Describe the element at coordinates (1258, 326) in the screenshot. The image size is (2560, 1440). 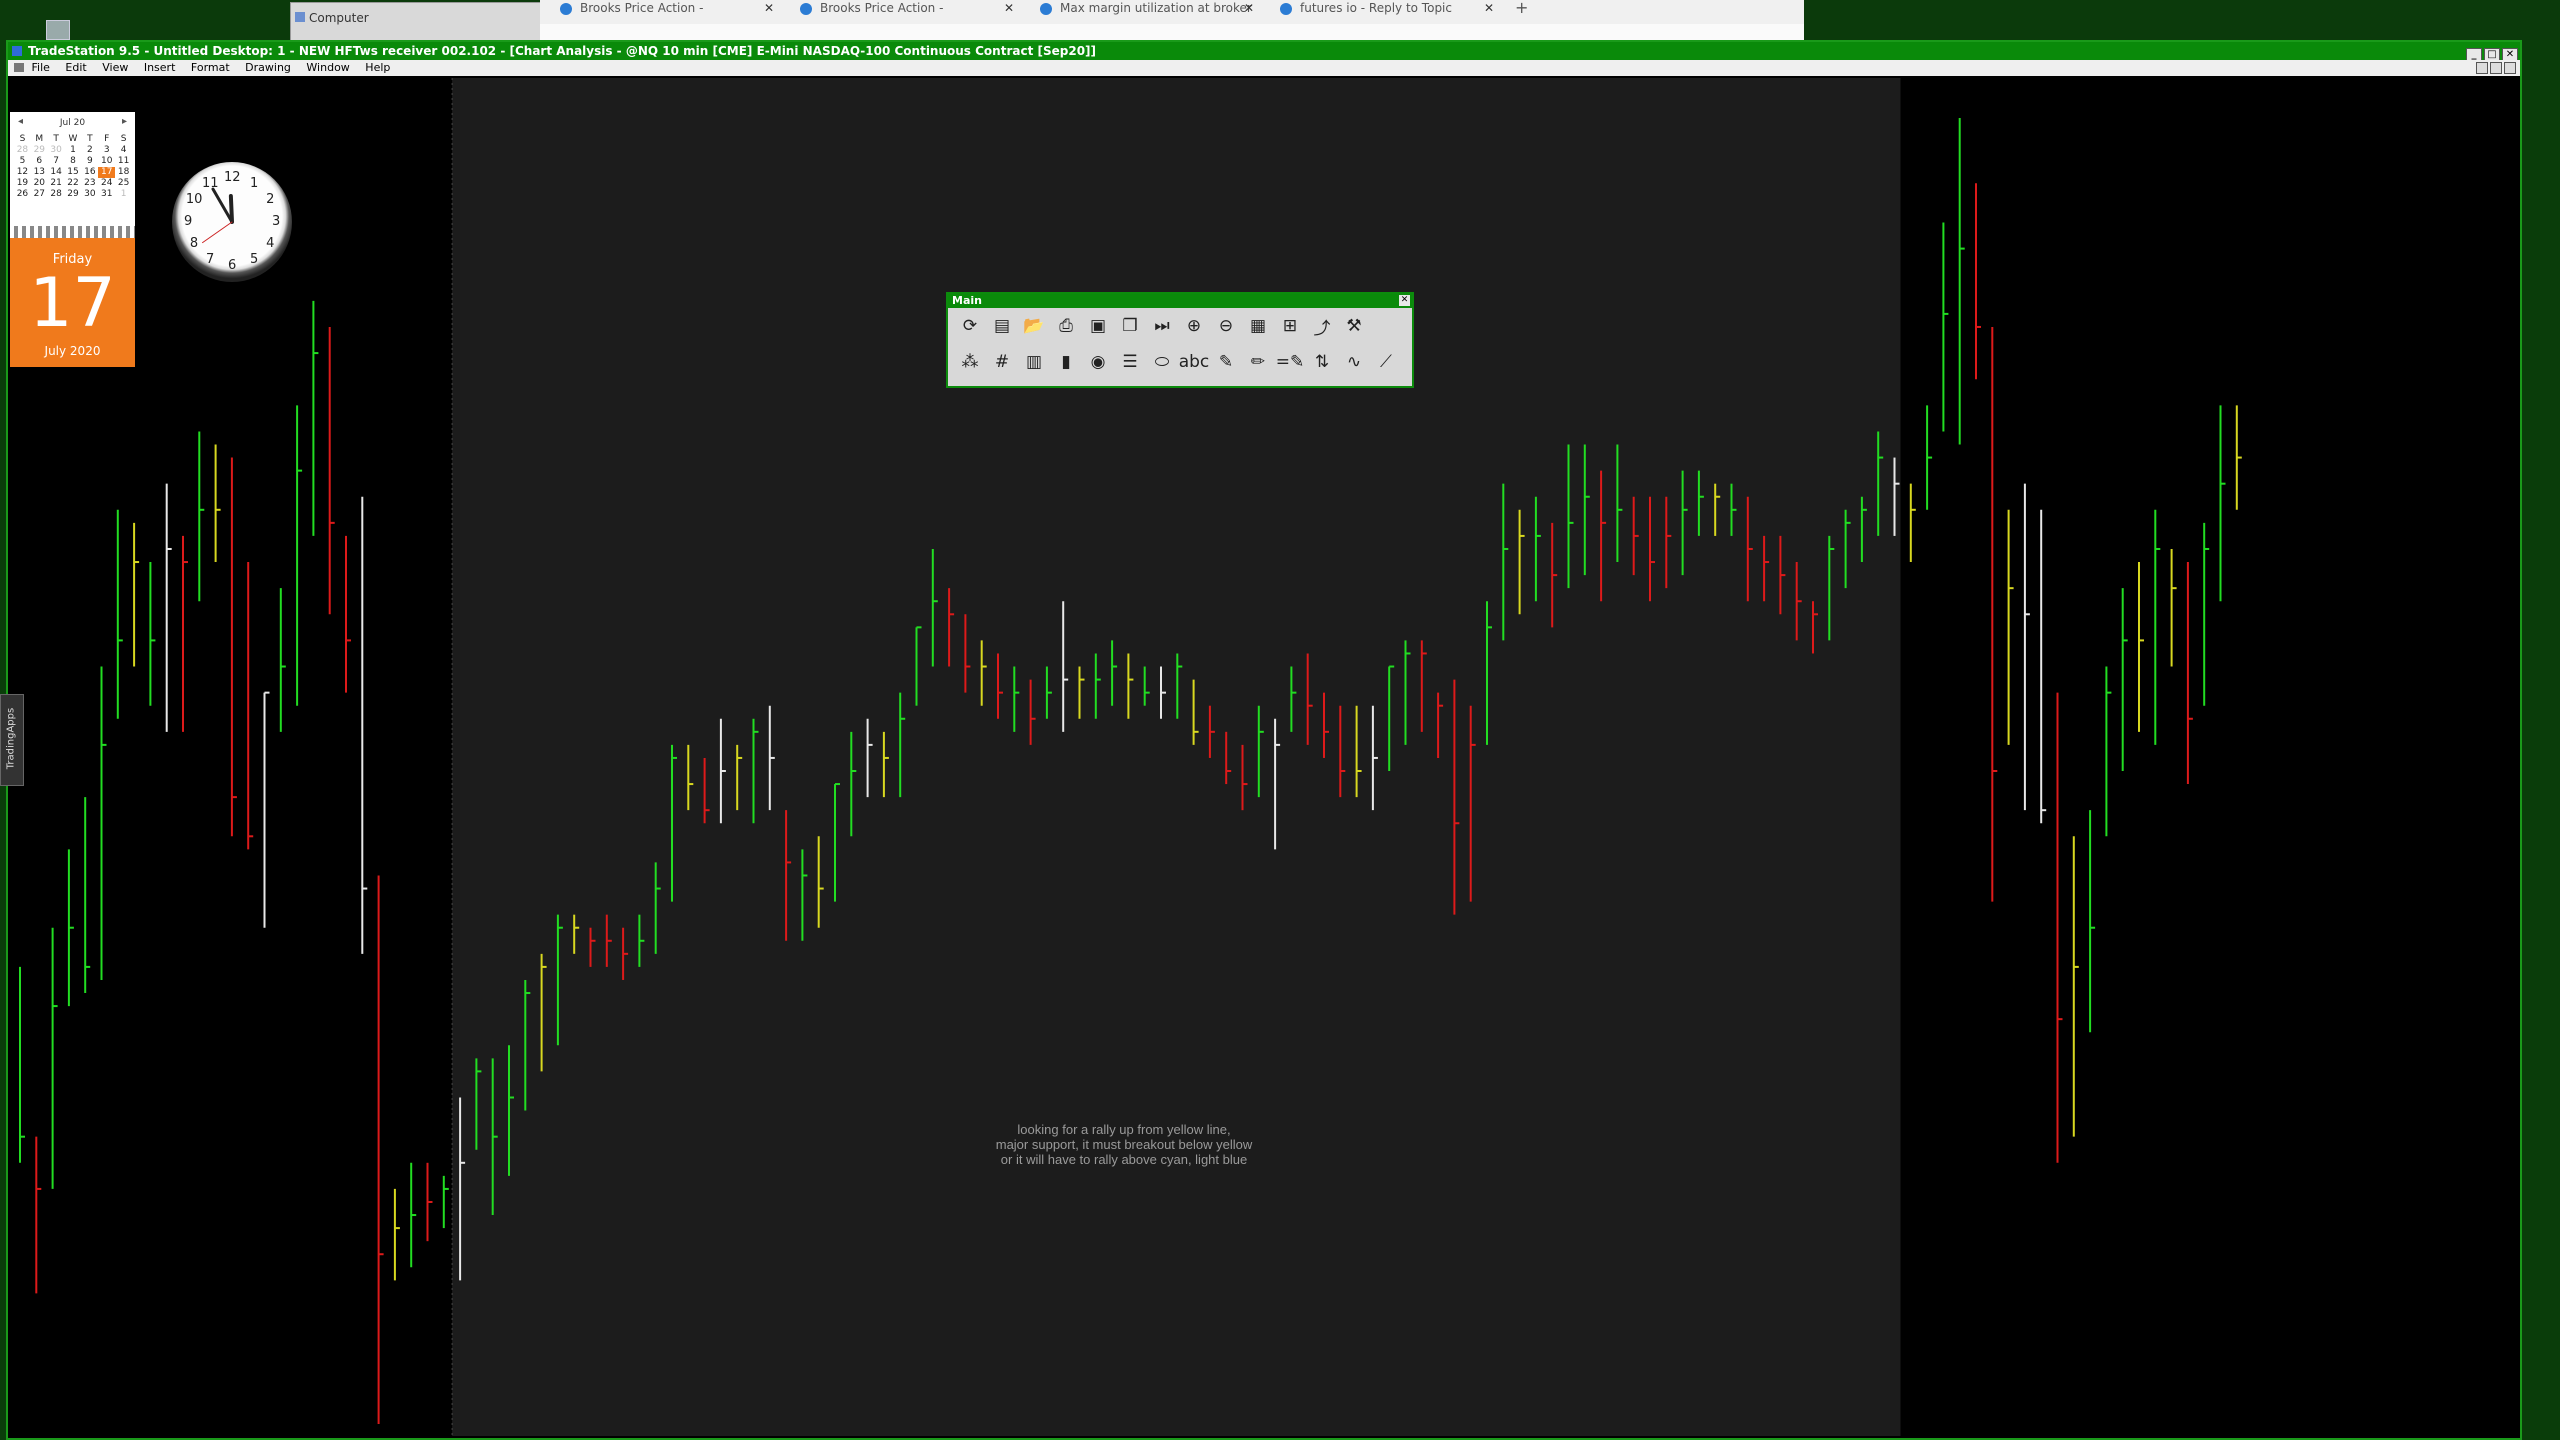
I see `color-palette-icon: ▦` at that location.